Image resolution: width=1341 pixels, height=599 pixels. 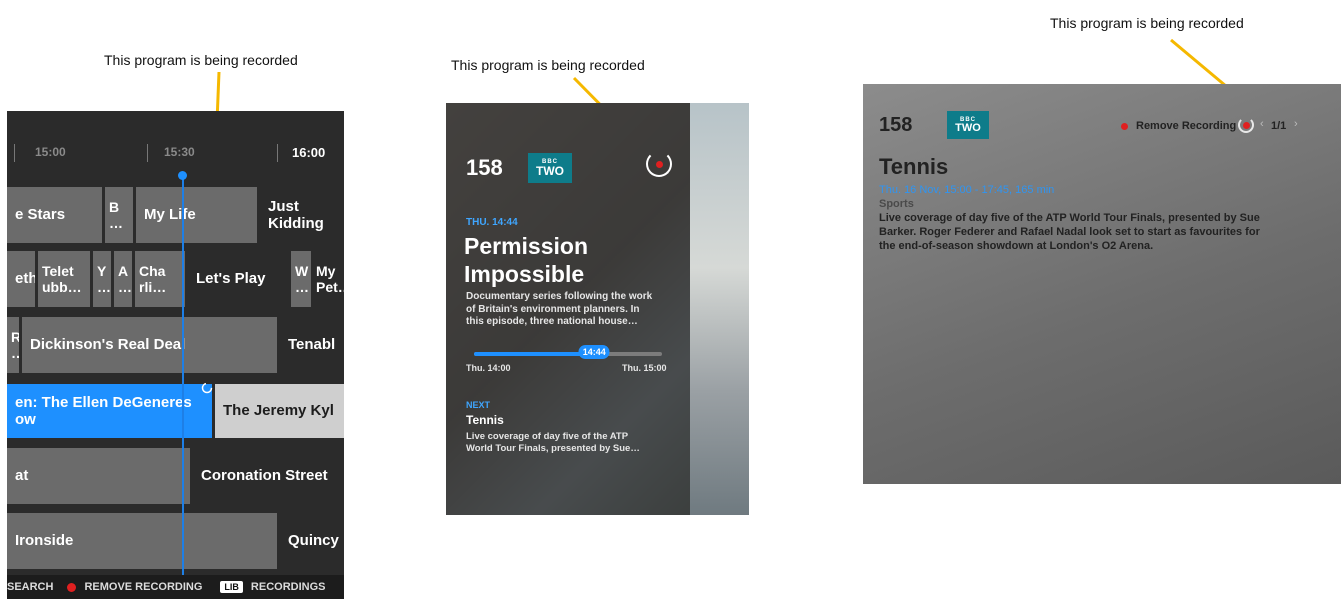 What do you see at coordinates (488, 368) in the screenshot?
I see `start-time: Thu. 14:00` at bounding box center [488, 368].